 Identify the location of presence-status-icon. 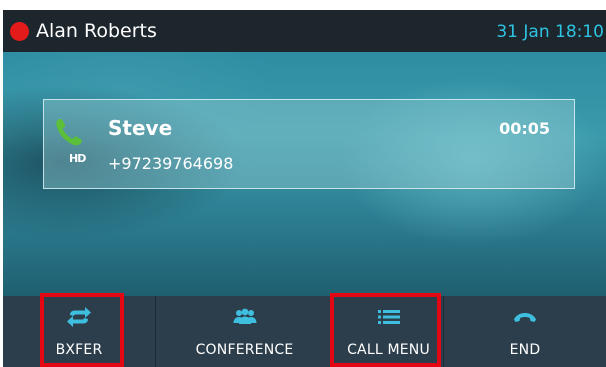
(19, 31).